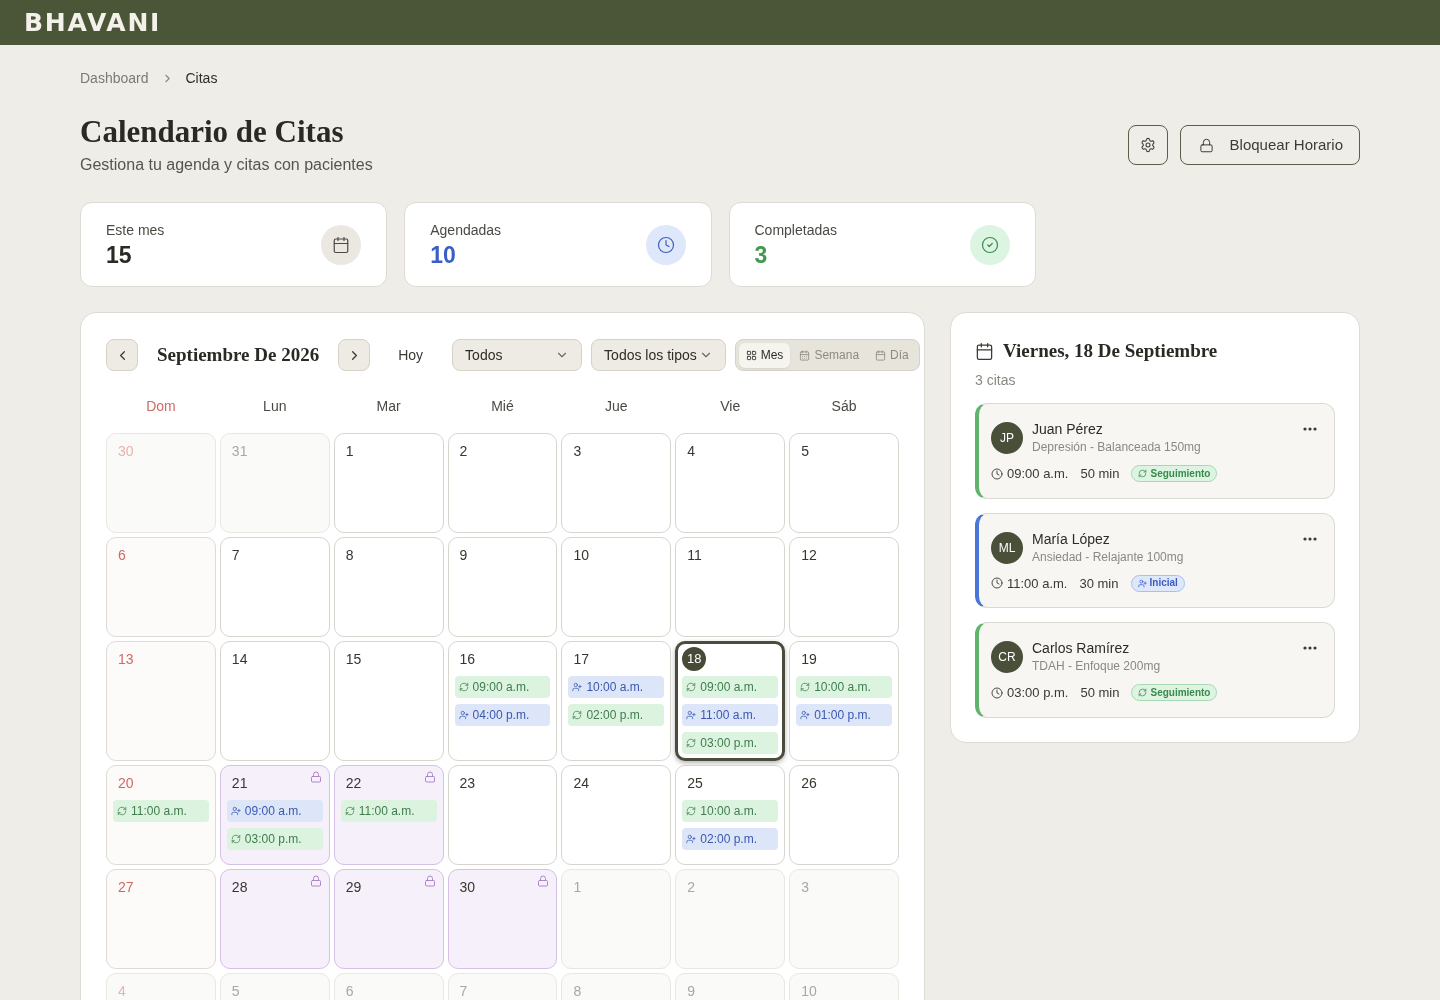  Describe the element at coordinates (658, 355) in the screenshot. I see `filter-dropdown: Todos los tipos` at that location.